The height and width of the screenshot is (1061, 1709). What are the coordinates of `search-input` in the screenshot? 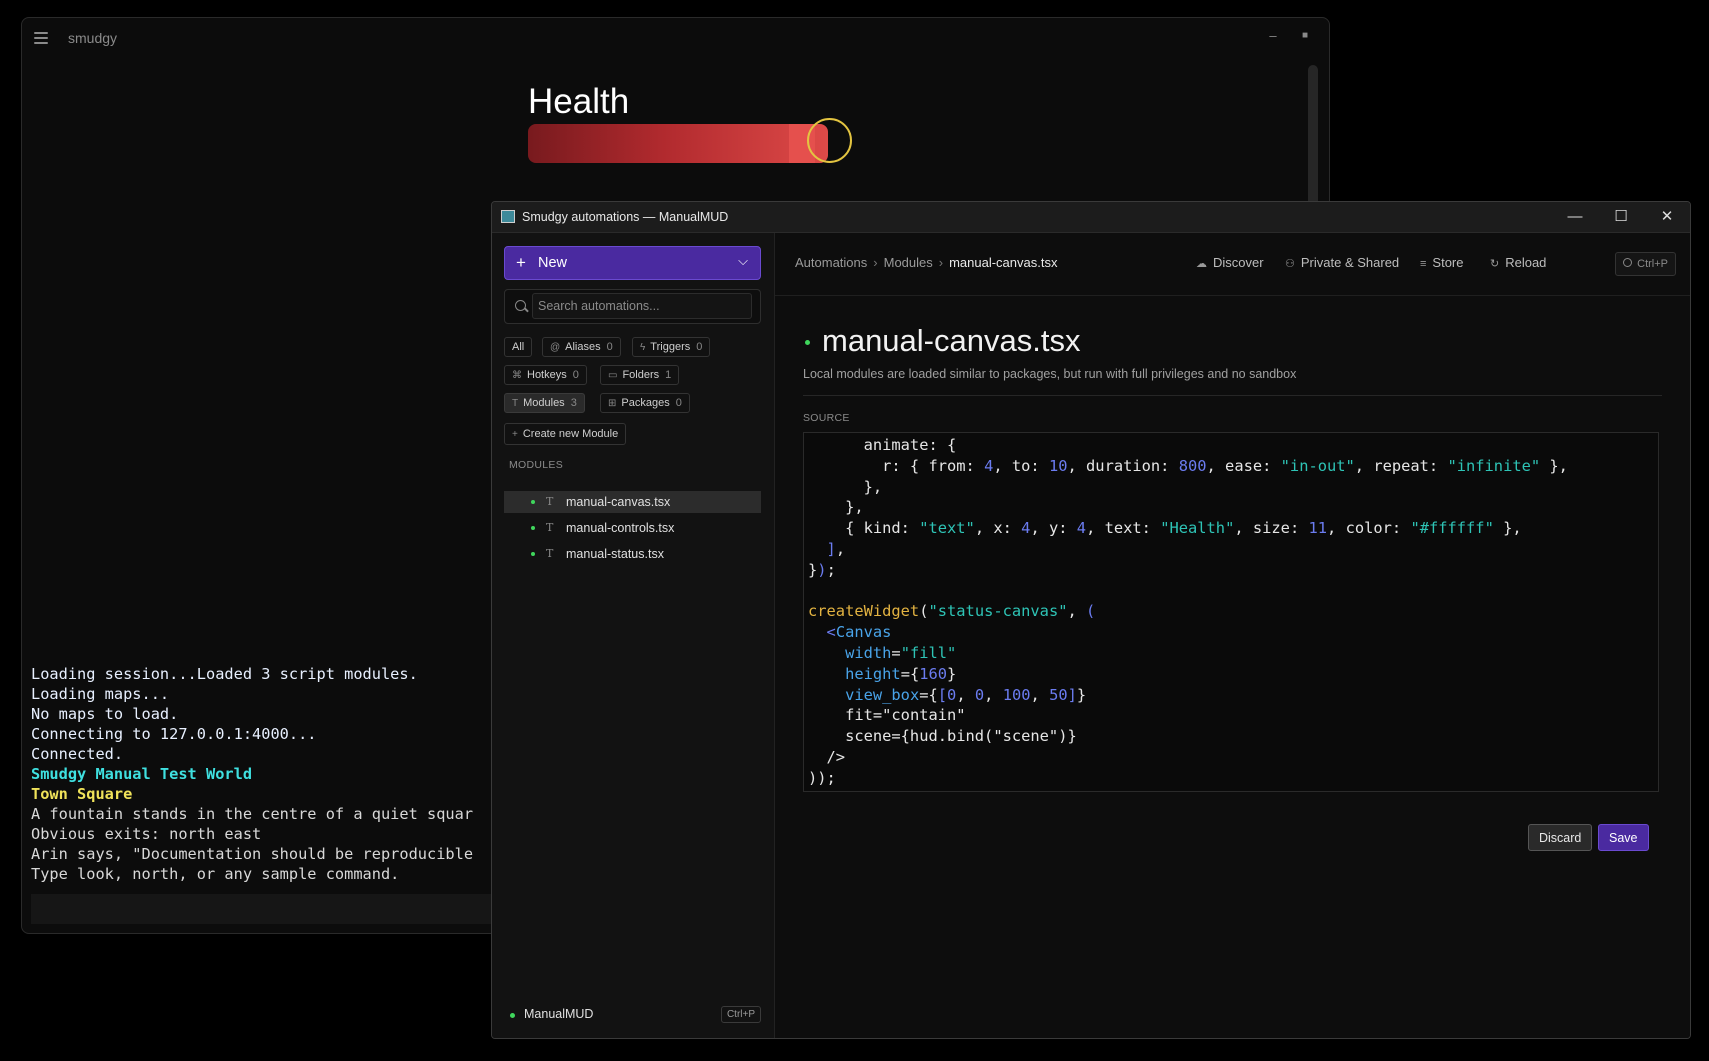 It's located at (642, 306).